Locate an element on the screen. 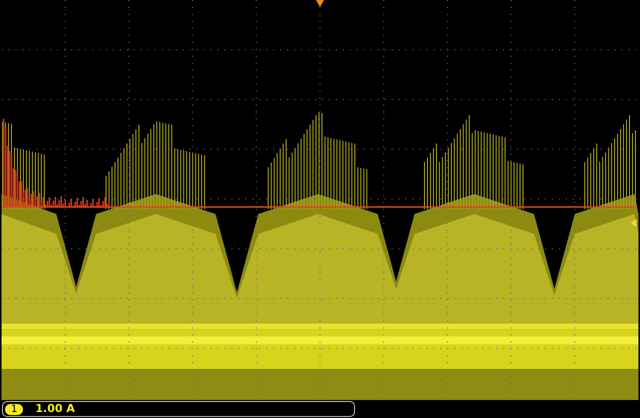 This screenshot has width=640, height=418. trigger-marker-icon is located at coordinates (320, 3).